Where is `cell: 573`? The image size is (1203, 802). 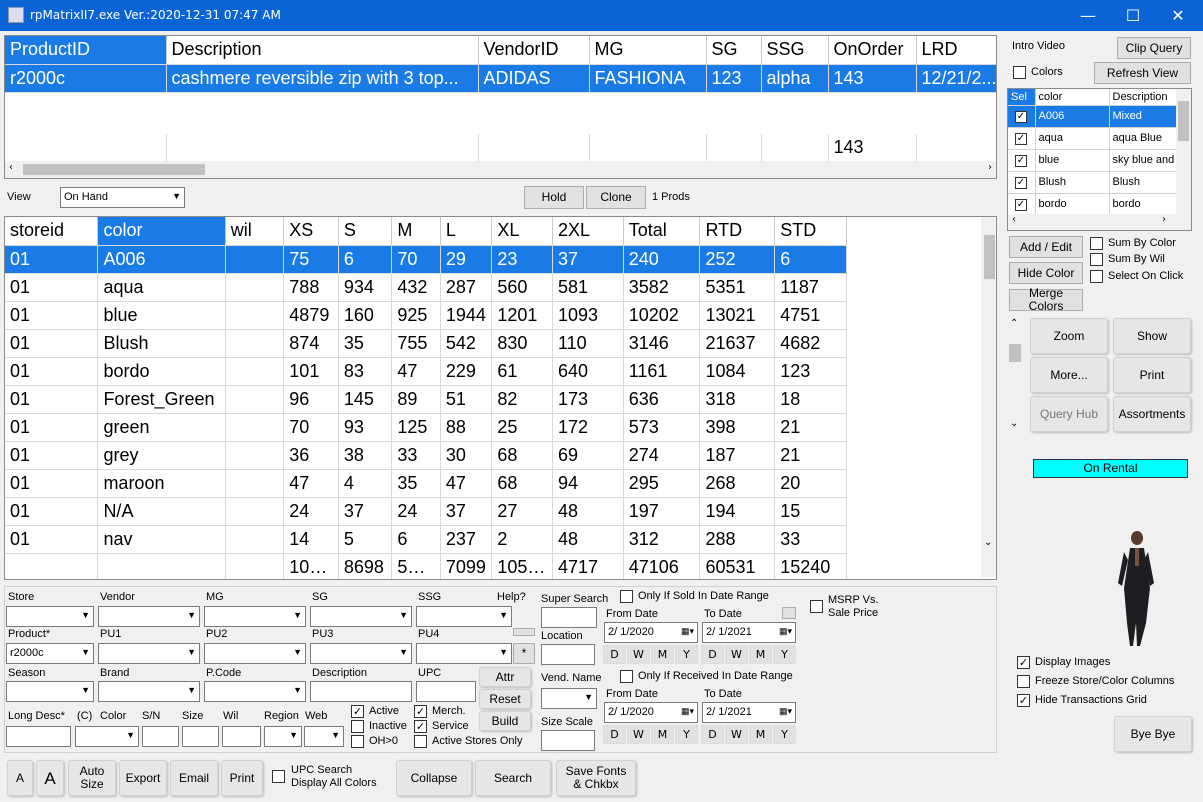
cell: 573 is located at coordinates (662, 427).